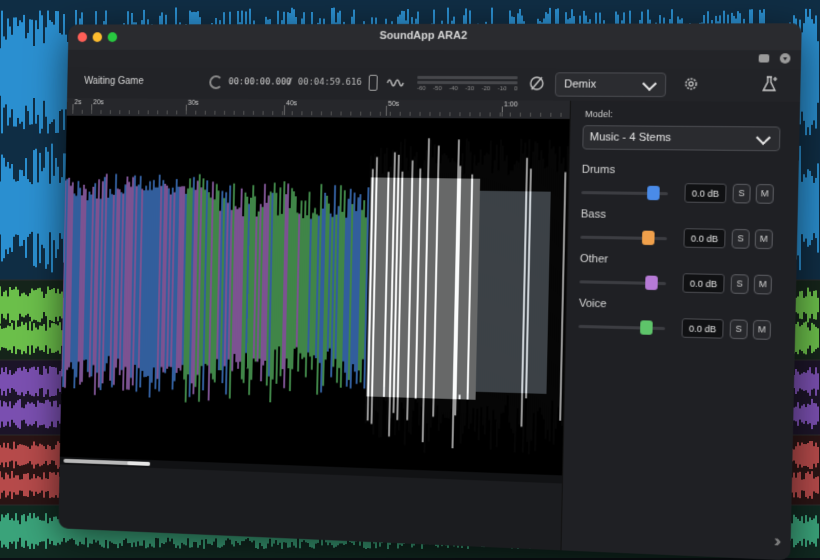 This screenshot has width=820, height=560. Describe the element at coordinates (469, 89) in the screenshot. I see `vu-tick: -30` at that location.